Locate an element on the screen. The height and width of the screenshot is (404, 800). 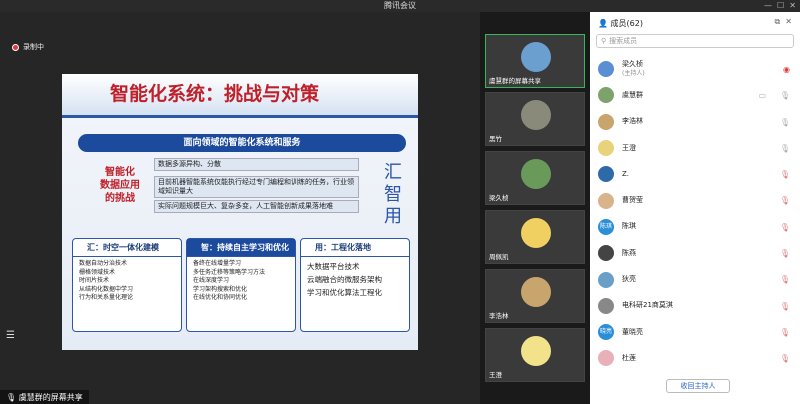
member-name: 李浩林 is located at coordinates (632, 121).